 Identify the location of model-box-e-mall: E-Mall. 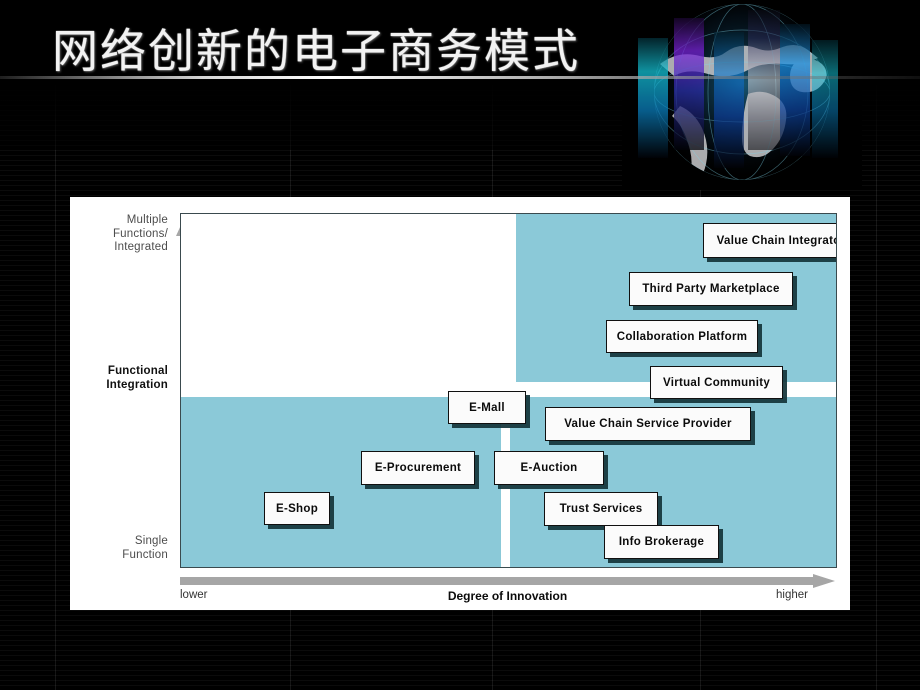
(487, 407).